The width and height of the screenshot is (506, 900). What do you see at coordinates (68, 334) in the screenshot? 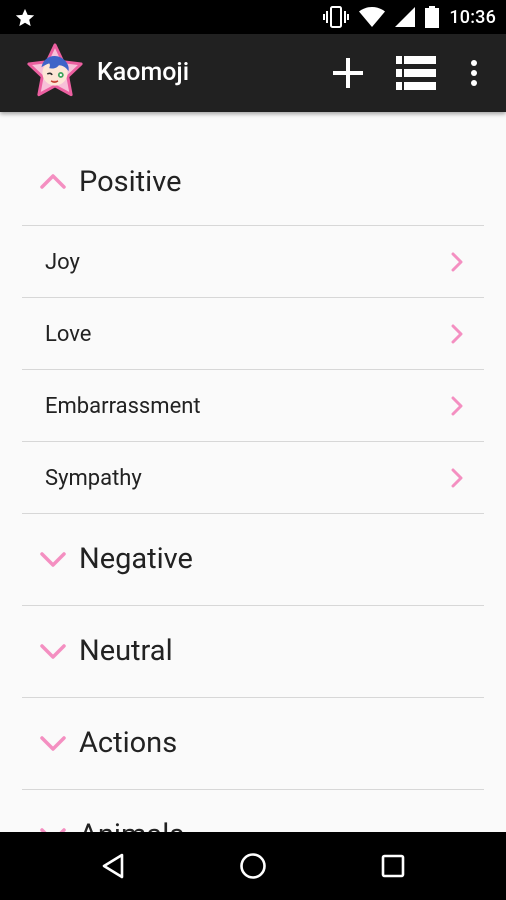
I see `subcategory-label: Love` at bounding box center [68, 334].